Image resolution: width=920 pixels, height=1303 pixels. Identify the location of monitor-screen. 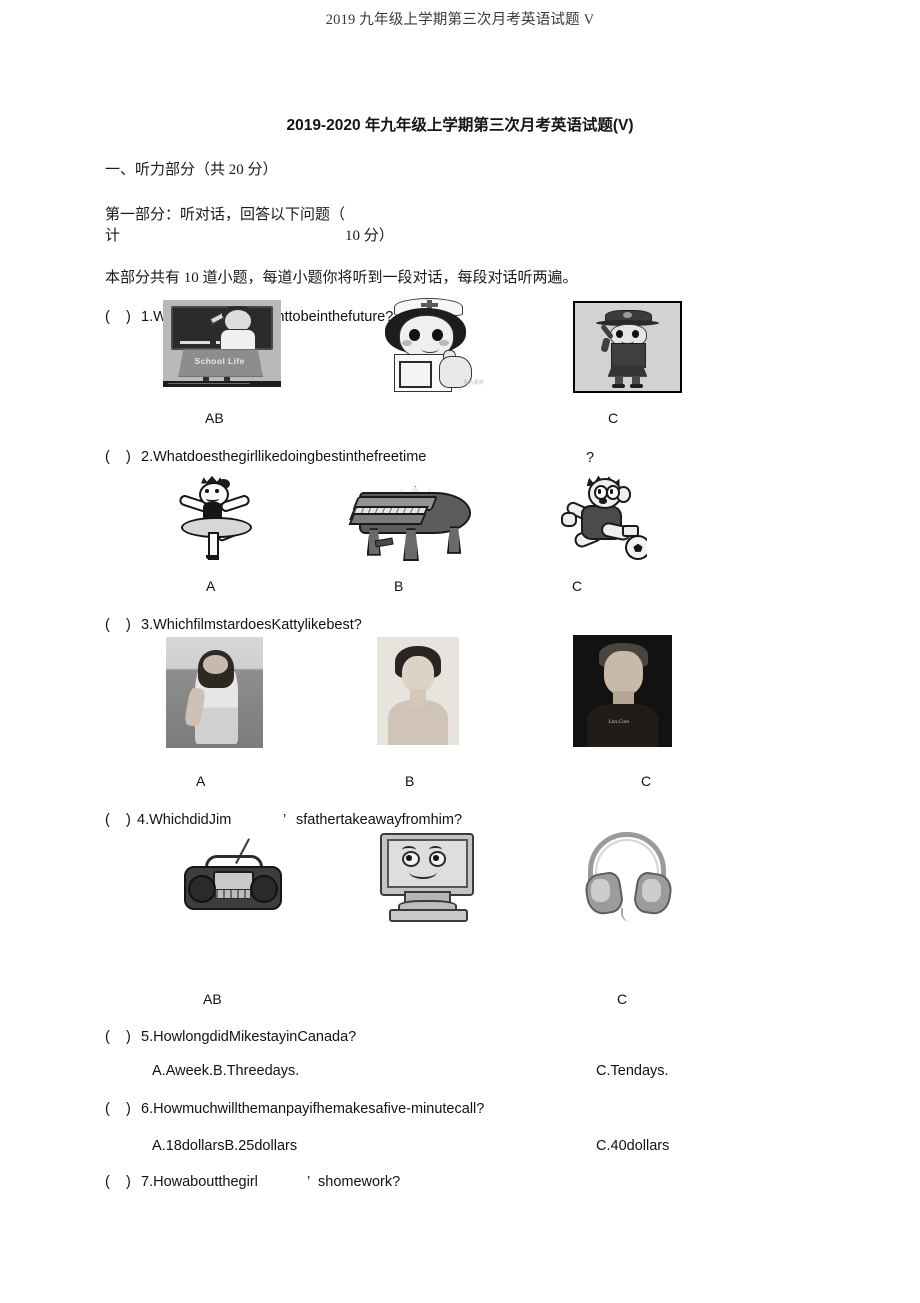
(427, 863).